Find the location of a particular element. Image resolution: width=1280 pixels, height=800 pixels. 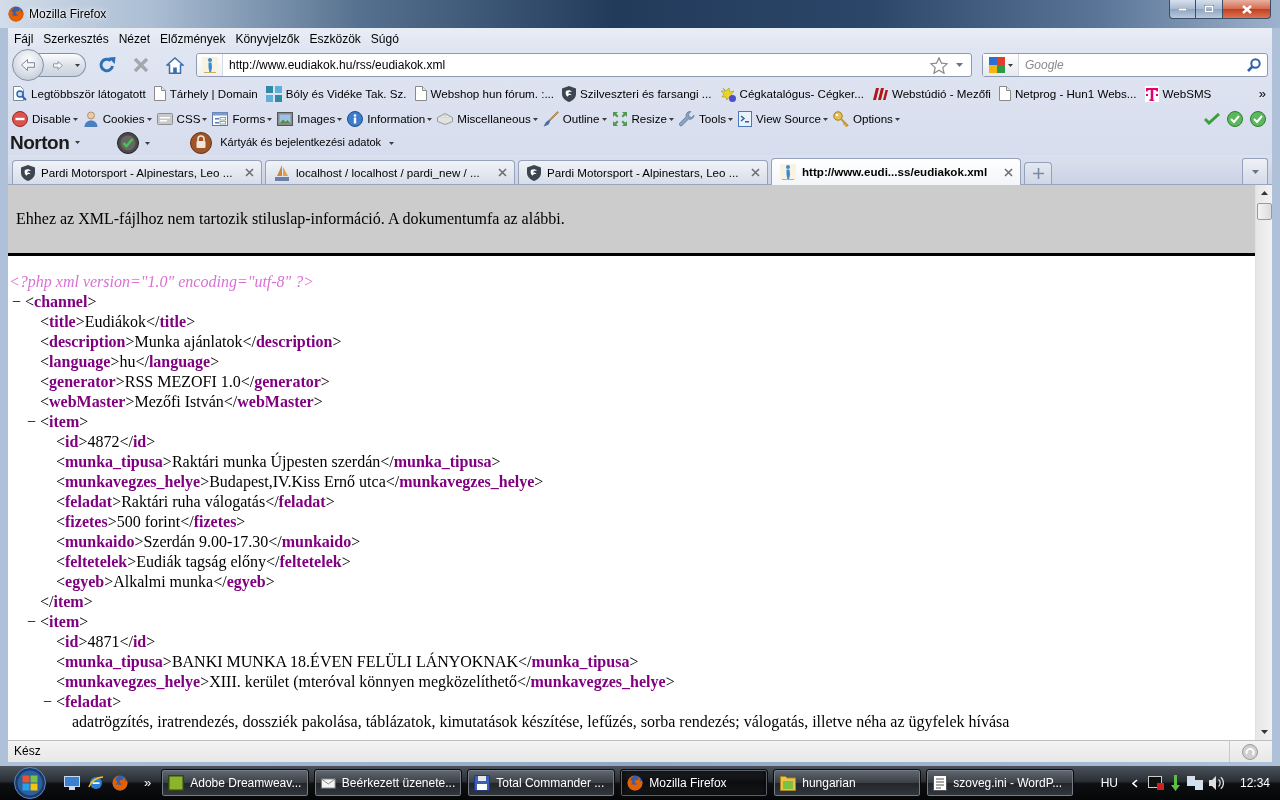

toolbar-menu-button: Disable is located at coordinates (45, 119).